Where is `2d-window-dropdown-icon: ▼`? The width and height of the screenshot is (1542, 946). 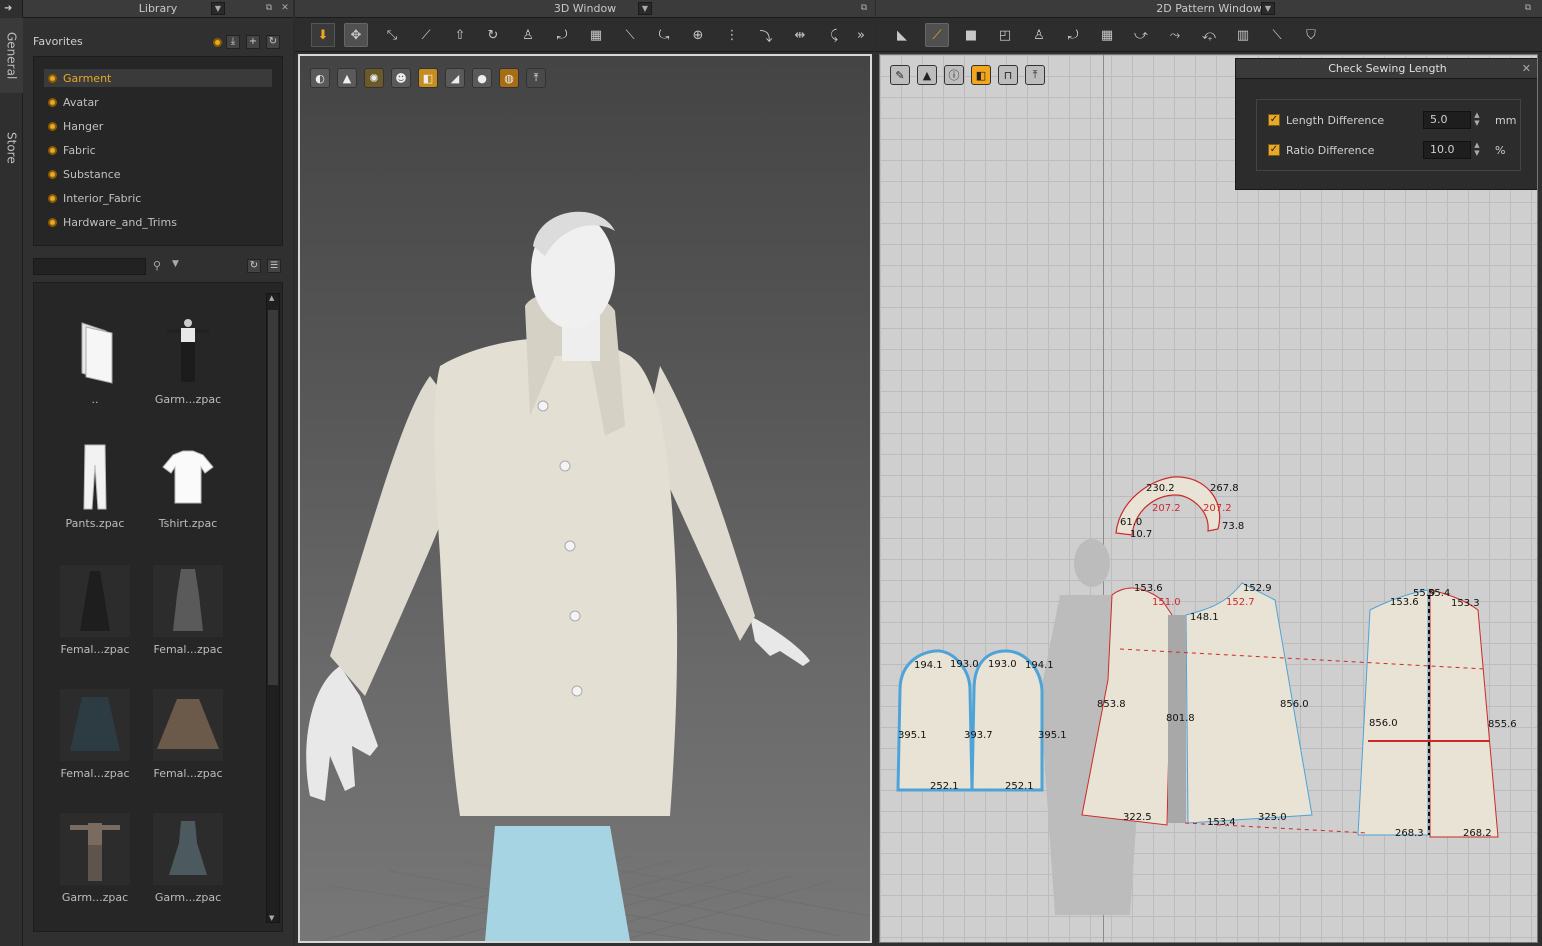
2d-window-dropdown-icon: ▼ is located at coordinates (1268, 8).